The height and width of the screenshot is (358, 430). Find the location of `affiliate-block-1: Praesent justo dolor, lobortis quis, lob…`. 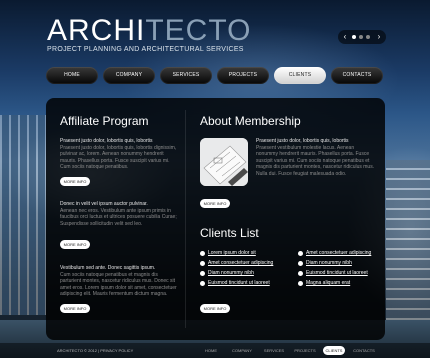

affiliate-block-1: Praesent justo dolor, lobortis quis, lob… is located at coordinates (119, 154).